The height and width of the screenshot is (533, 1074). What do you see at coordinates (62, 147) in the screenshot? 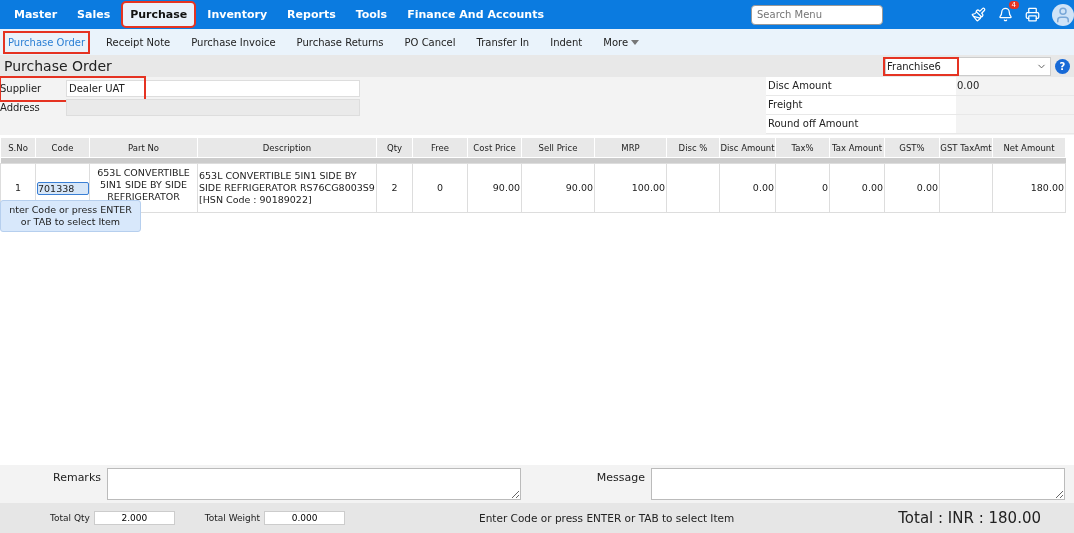
I see `column-header: Code` at bounding box center [62, 147].